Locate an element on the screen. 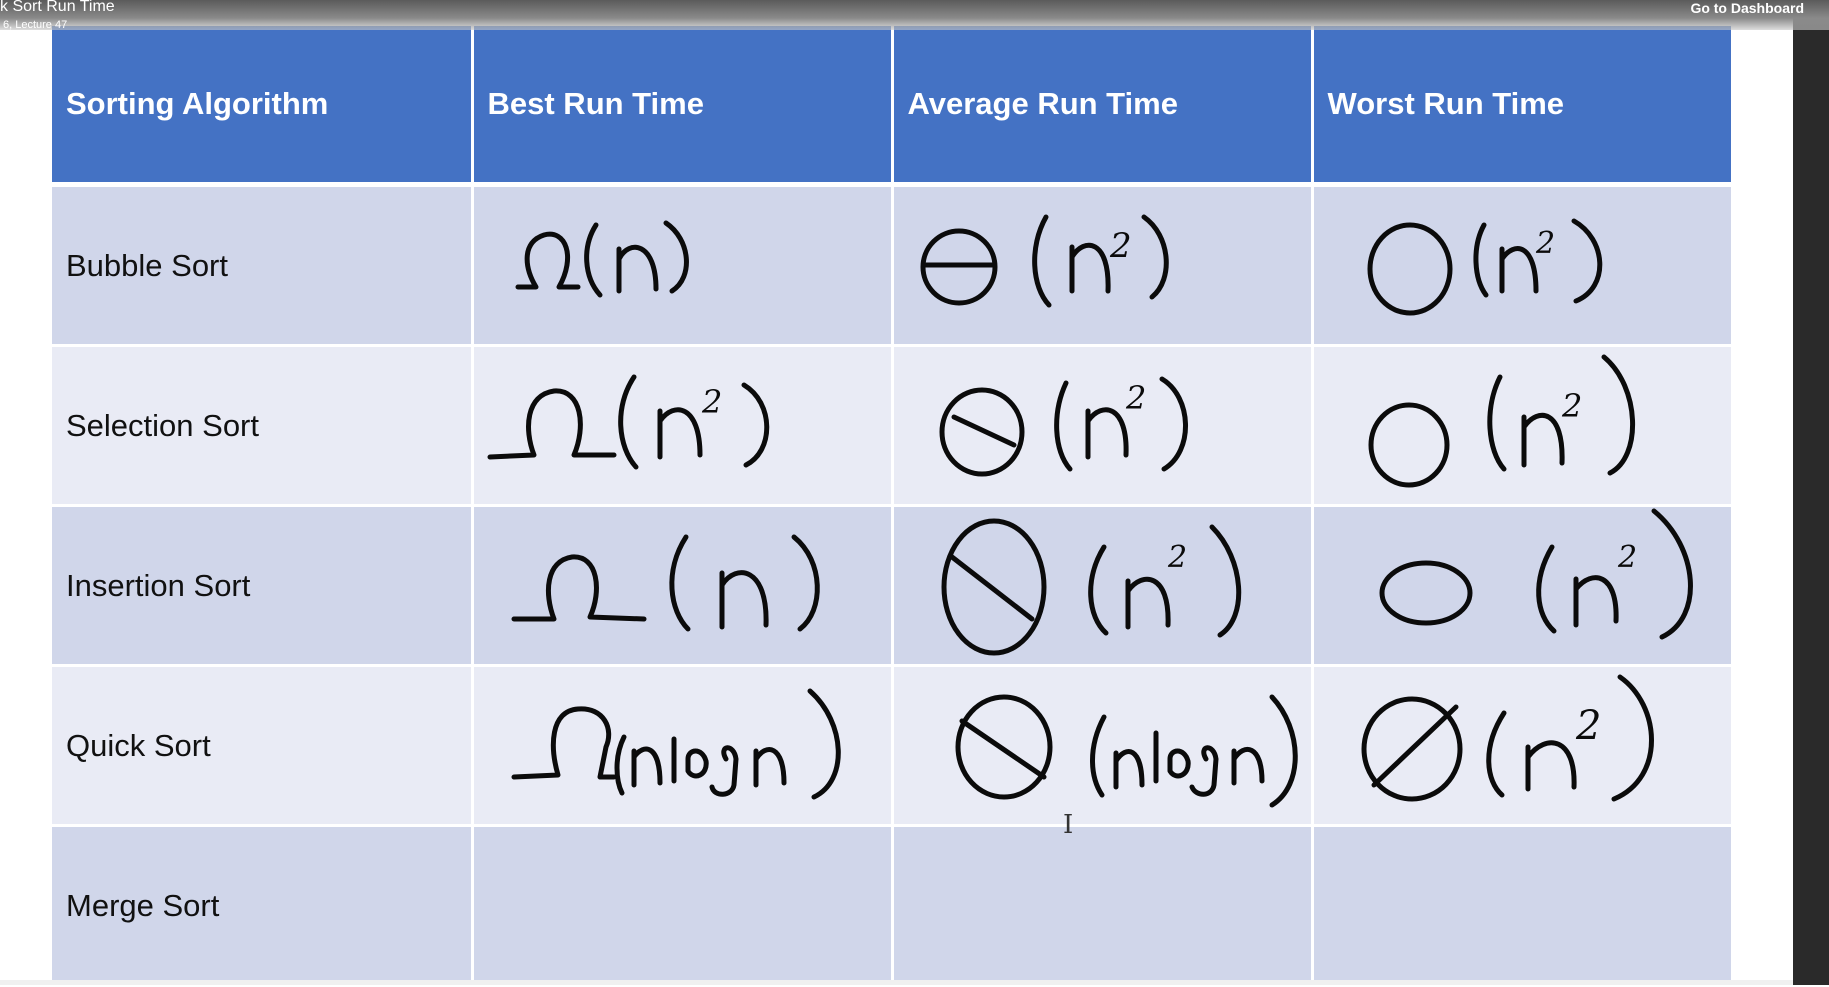 The image size is (1829, 987). handwritten-omega-n-log-n is located at coordinates (676, 744).